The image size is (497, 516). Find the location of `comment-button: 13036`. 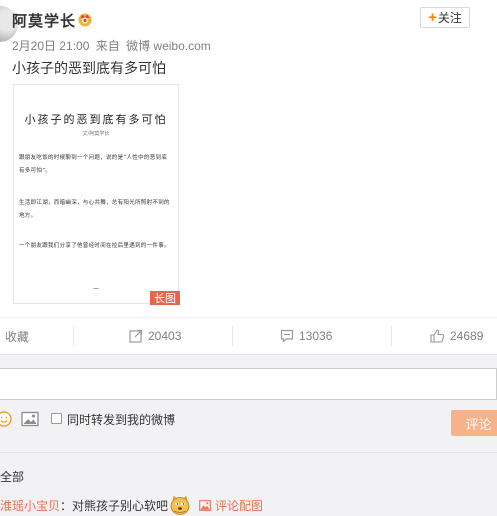

comment-button: 13036 is located at coordinates (306, 336).